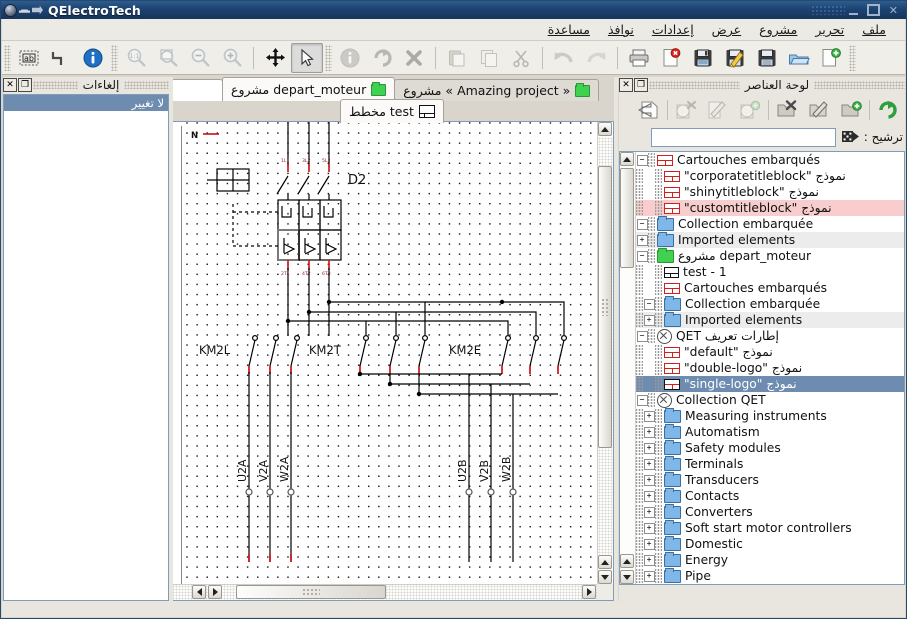 This screenshot has height=619, width=907. Describe the element at coordinates (770, 415) in the screenshot. I see `tree-item: + Measuring instruments` at that location.